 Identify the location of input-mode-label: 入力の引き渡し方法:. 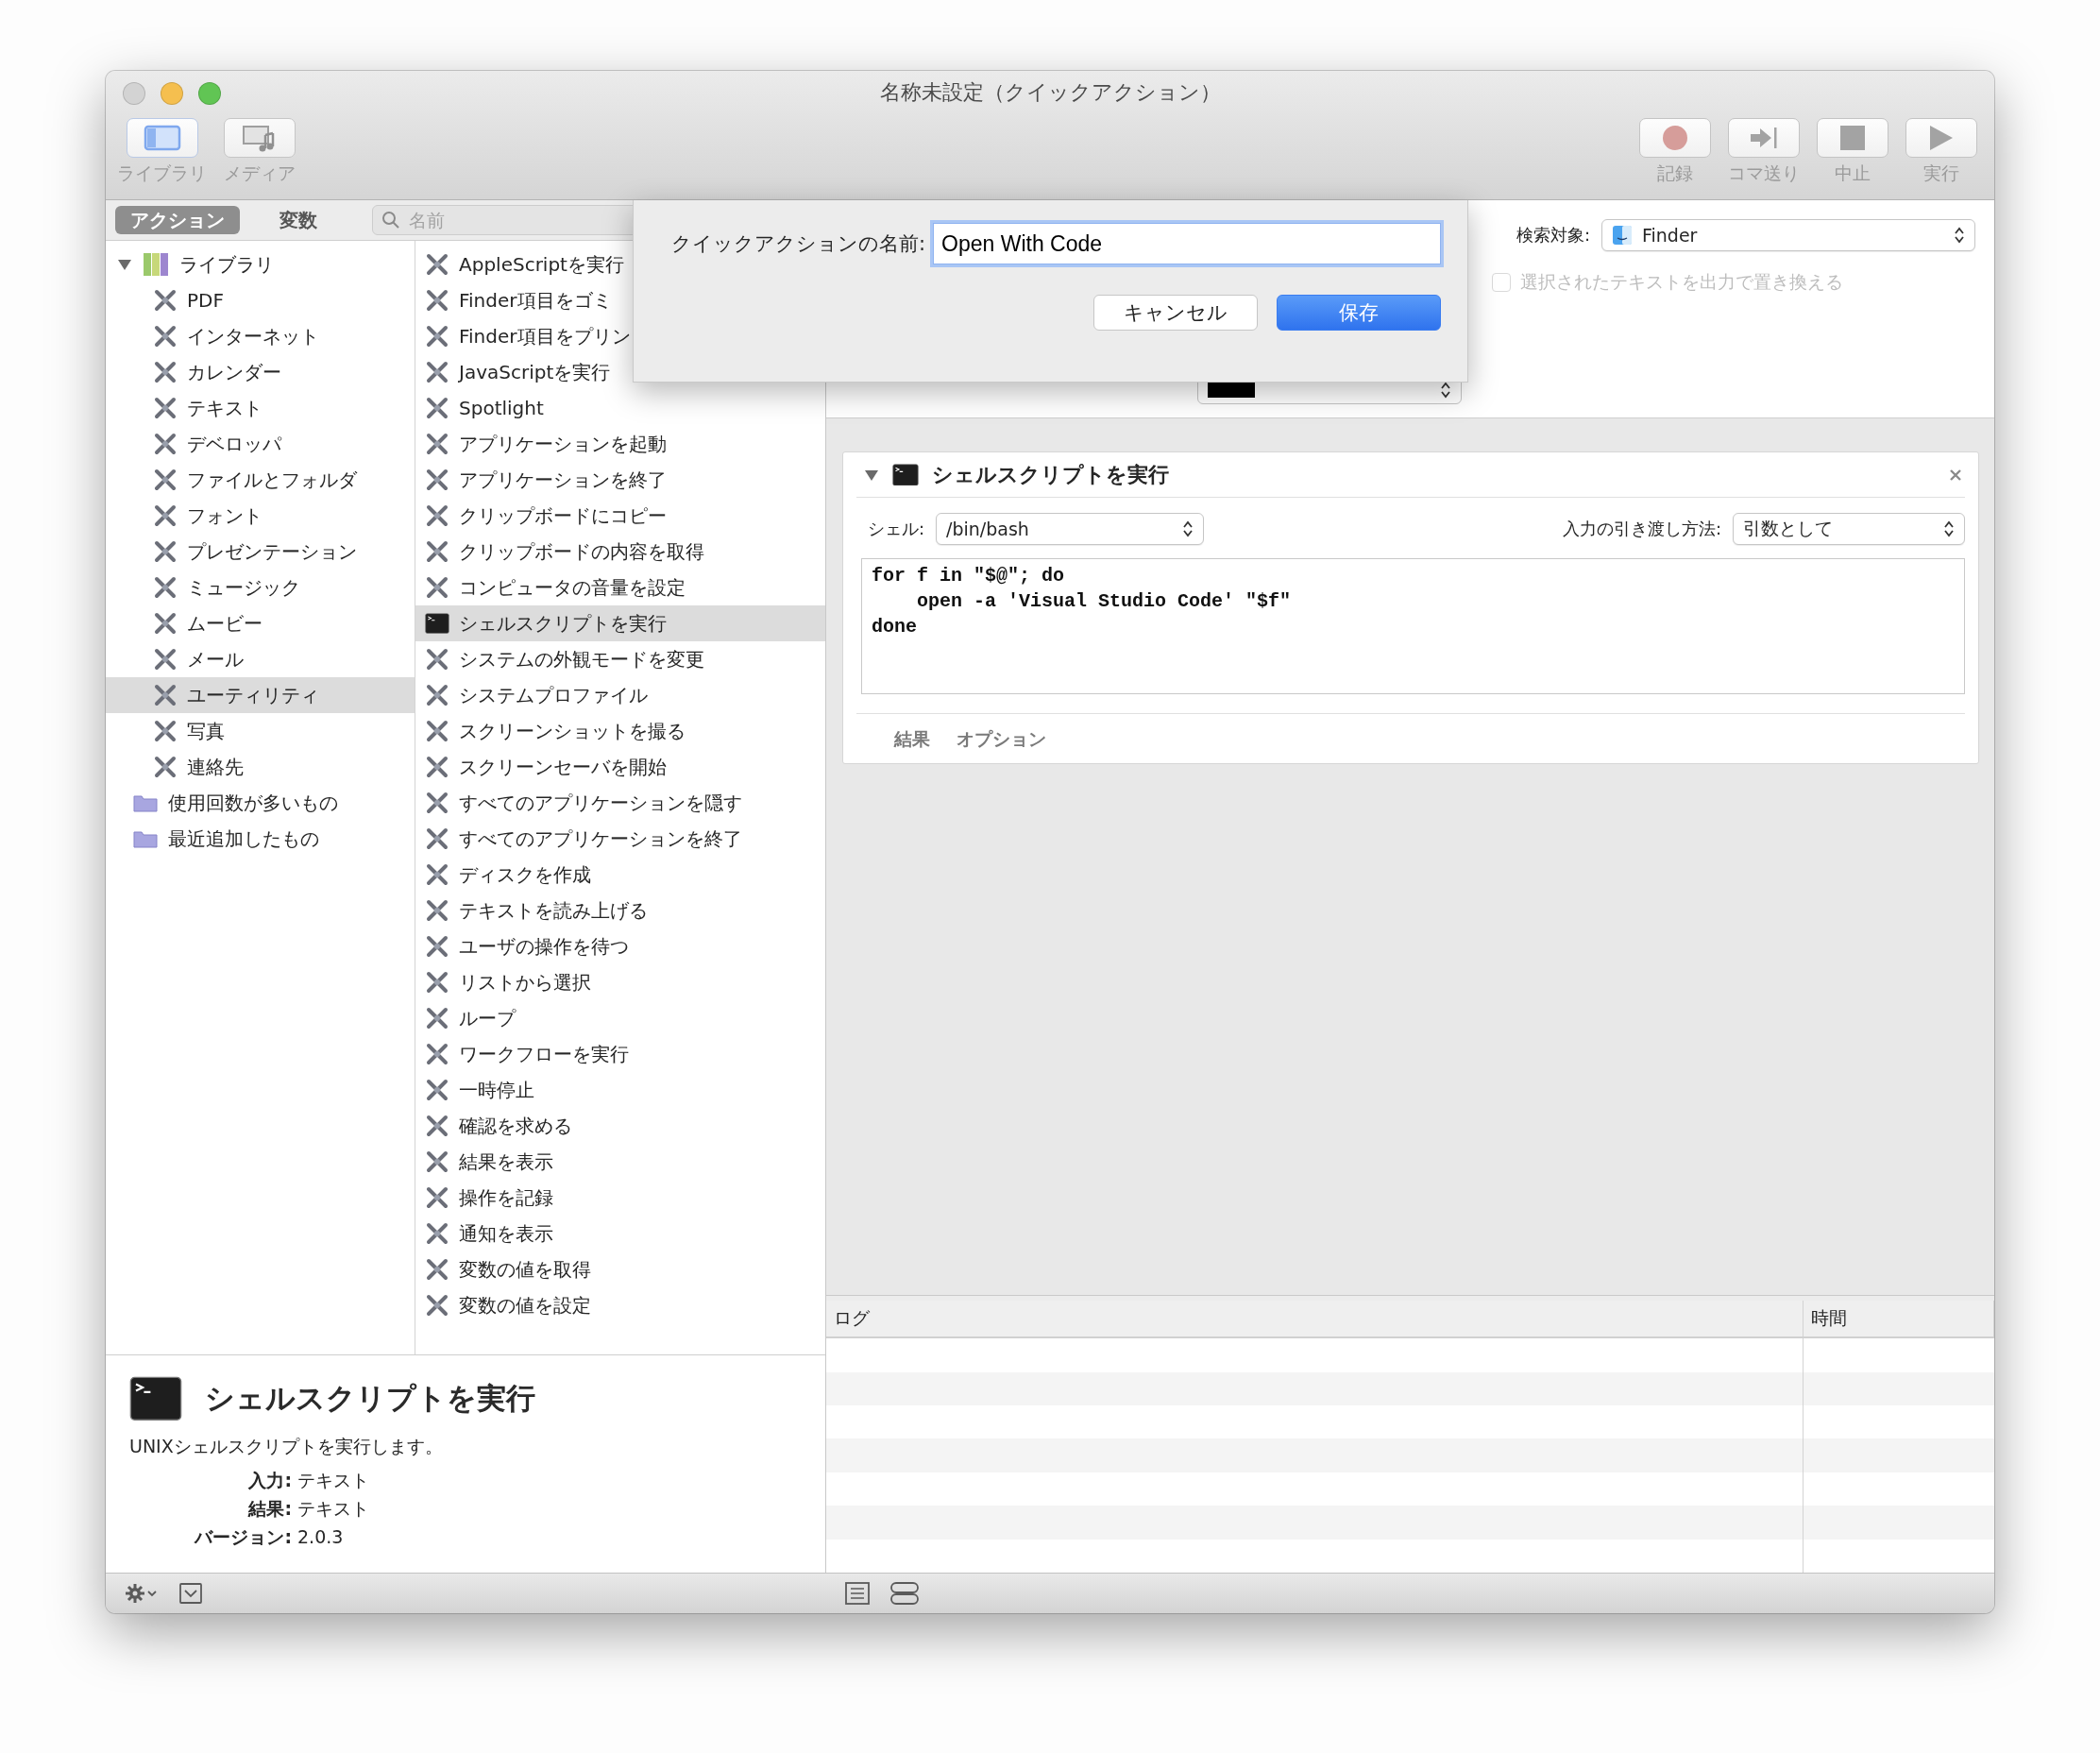
(1641, 529).